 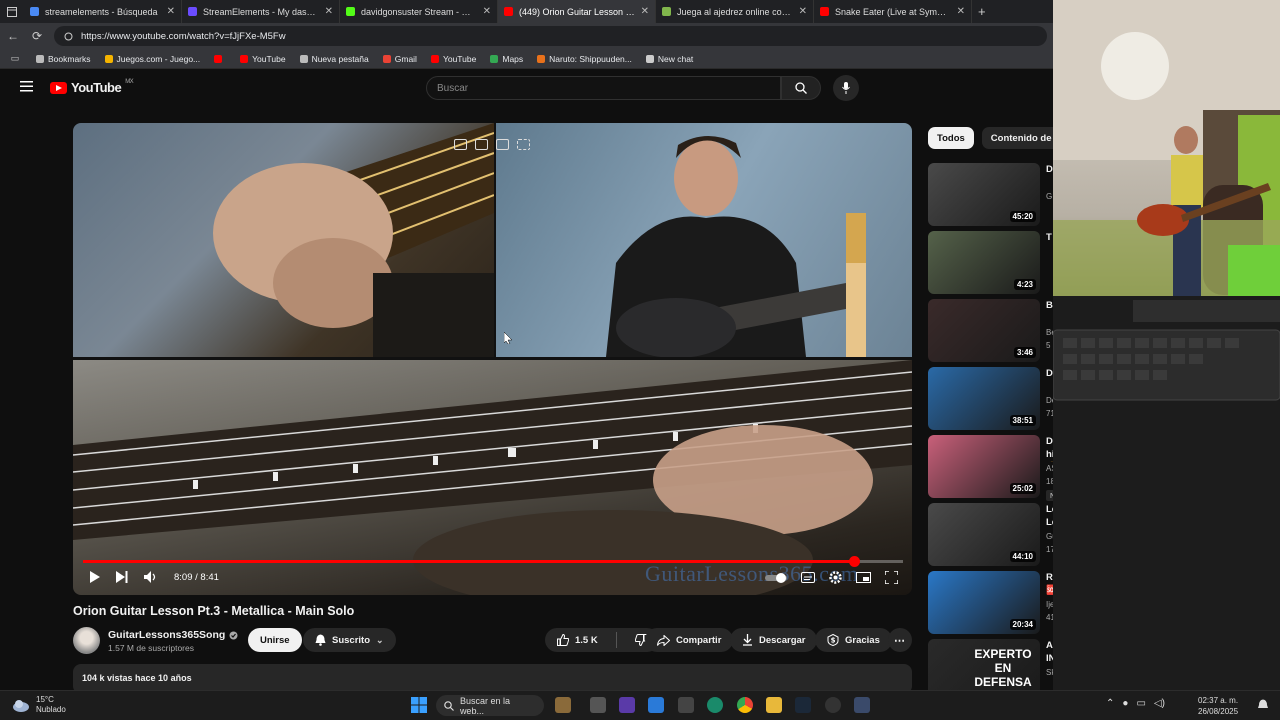 I want to click on windows-start-button, so click(x=419, y=705).